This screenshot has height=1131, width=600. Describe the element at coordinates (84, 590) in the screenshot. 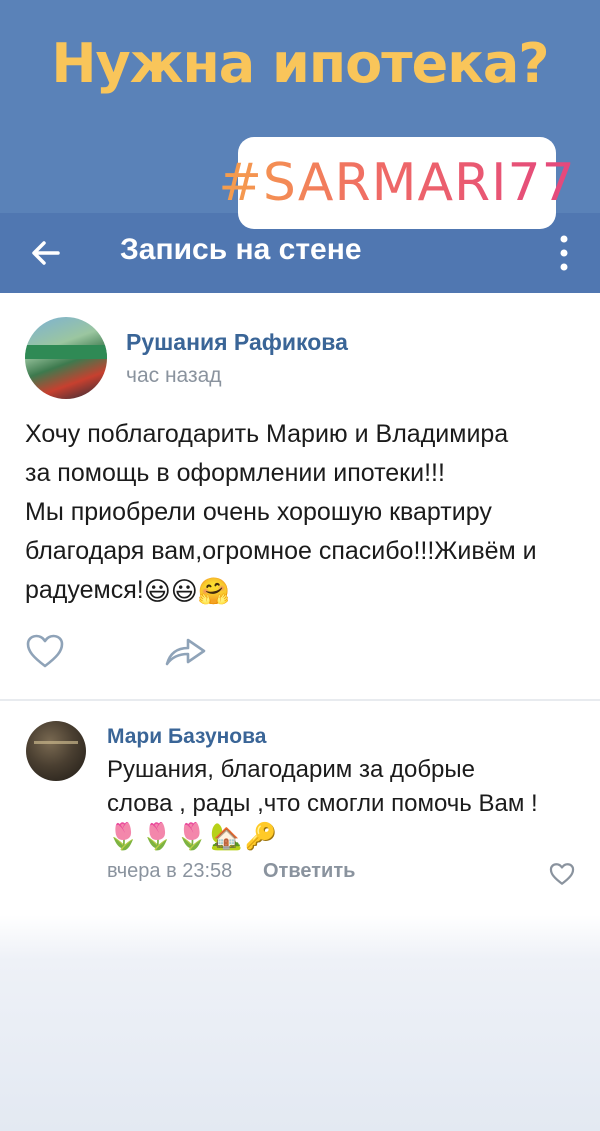

I see `post-text-end: радуемся!` at that location.